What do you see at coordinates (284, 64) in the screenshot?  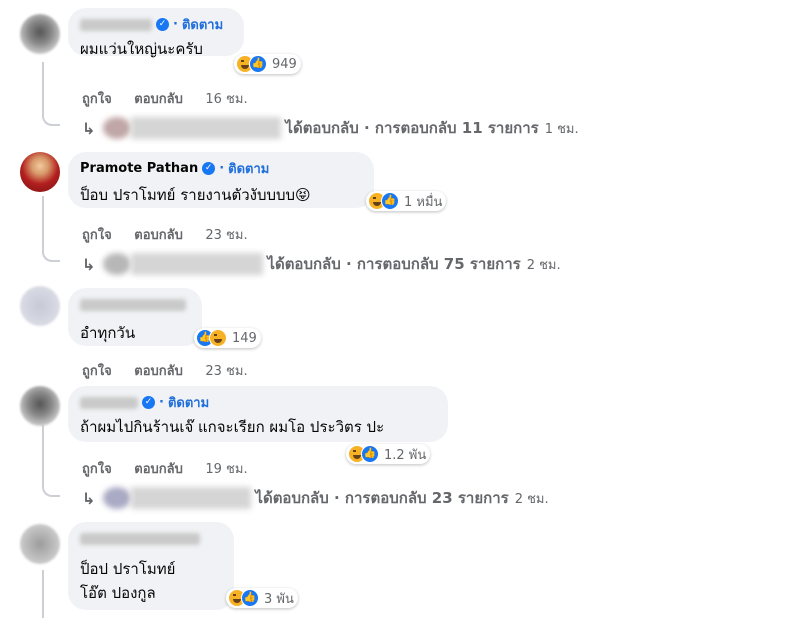 I see `reaction-count: 949` at bounding box center [284, 64].